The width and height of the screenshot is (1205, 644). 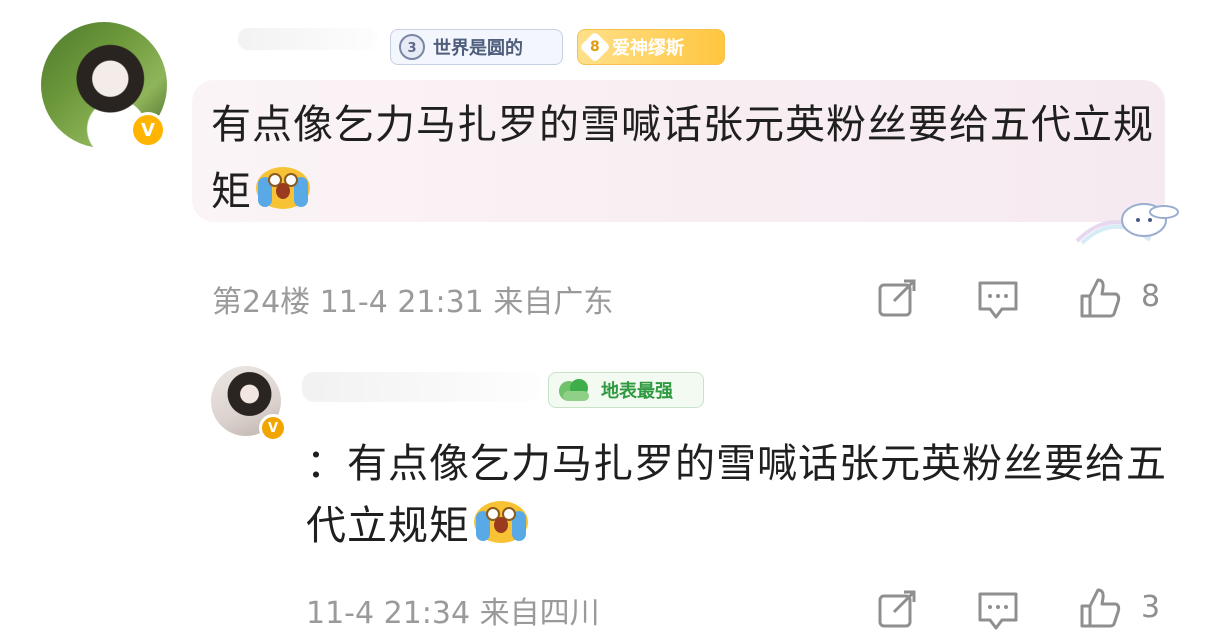 I want to click on level-icon: 8, so click(x=595, y=47).